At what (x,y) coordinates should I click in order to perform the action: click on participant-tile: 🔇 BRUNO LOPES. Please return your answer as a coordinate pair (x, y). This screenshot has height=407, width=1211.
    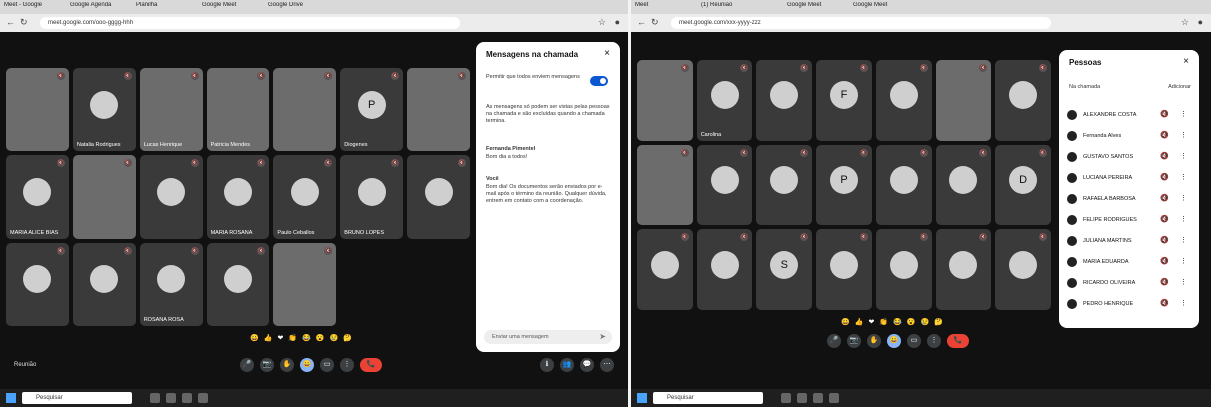
    Looking at the image, I should click on (372, 197).